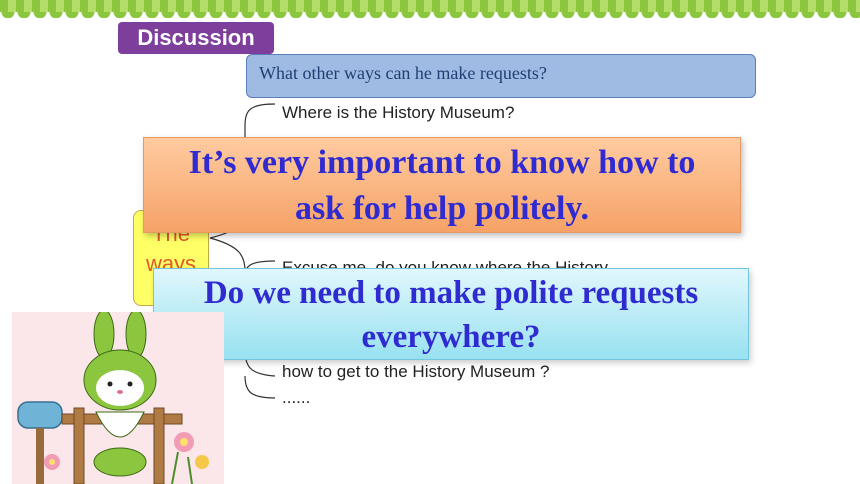  What do you see at coordinates (403, 73) in the screenshot?
I see `question-text: What other ways can he make requests?` at bounding box center [403, 73].